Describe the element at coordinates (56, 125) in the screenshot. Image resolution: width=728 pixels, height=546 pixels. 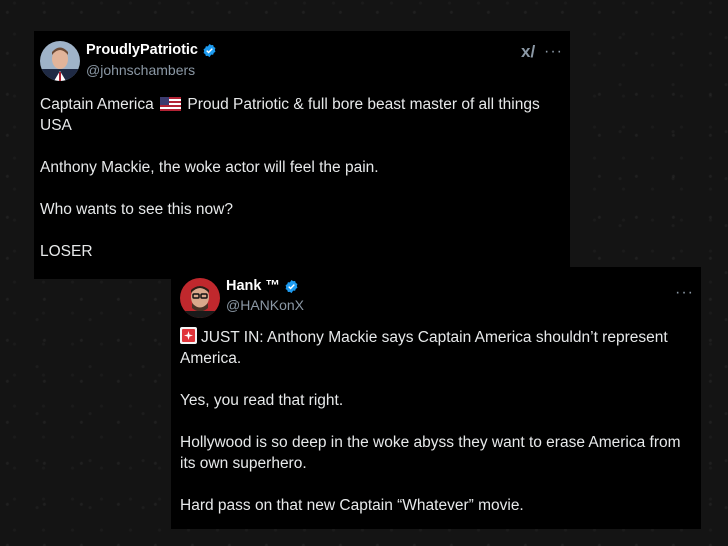
I see `tweet-text-span: USA` at that location.